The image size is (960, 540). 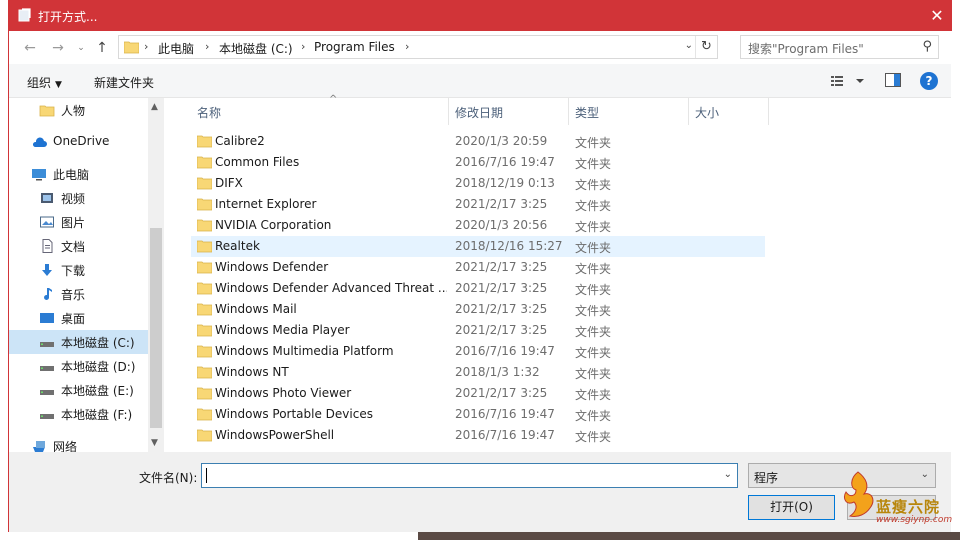 I want to click on column-header-size-label: 大小, so click(x=707, y=113).